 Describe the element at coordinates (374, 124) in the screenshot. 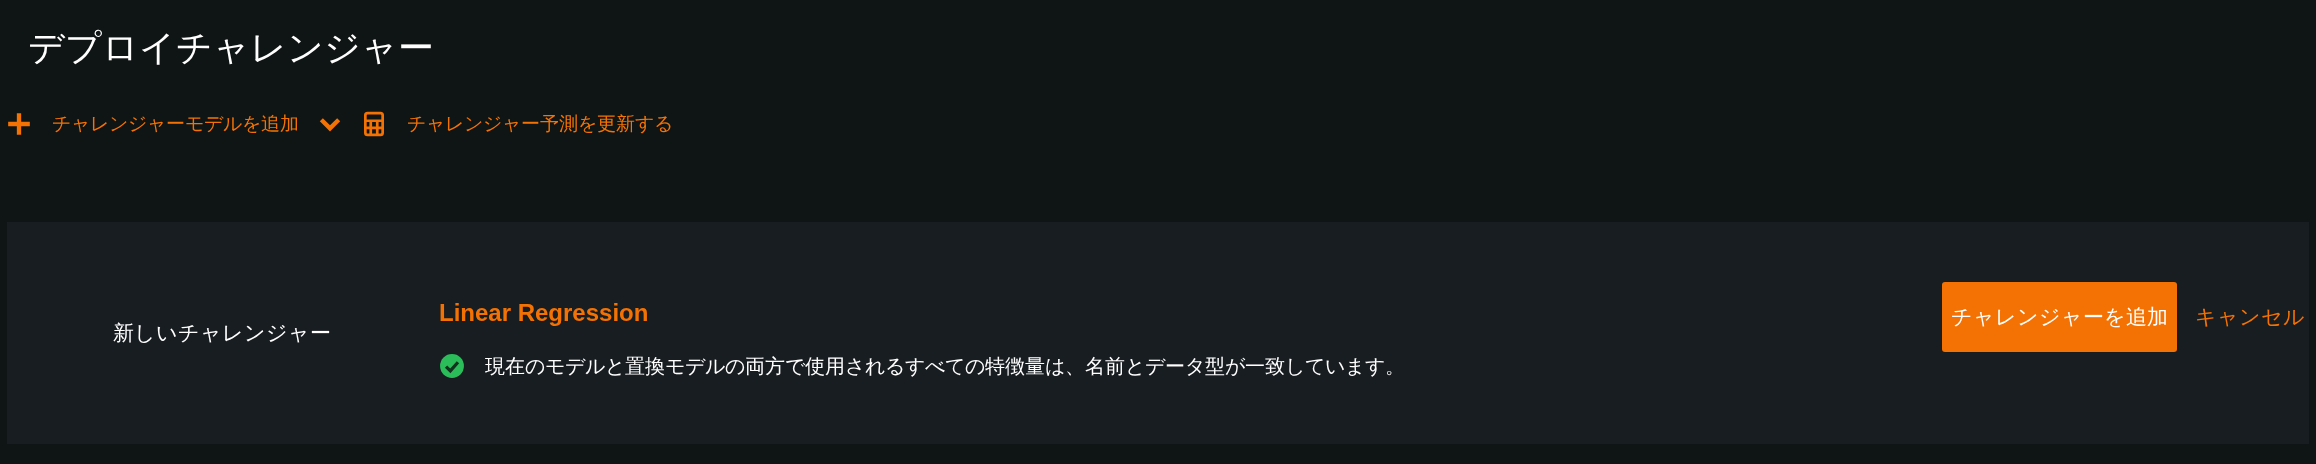

I see `calculator-icon` at that location.